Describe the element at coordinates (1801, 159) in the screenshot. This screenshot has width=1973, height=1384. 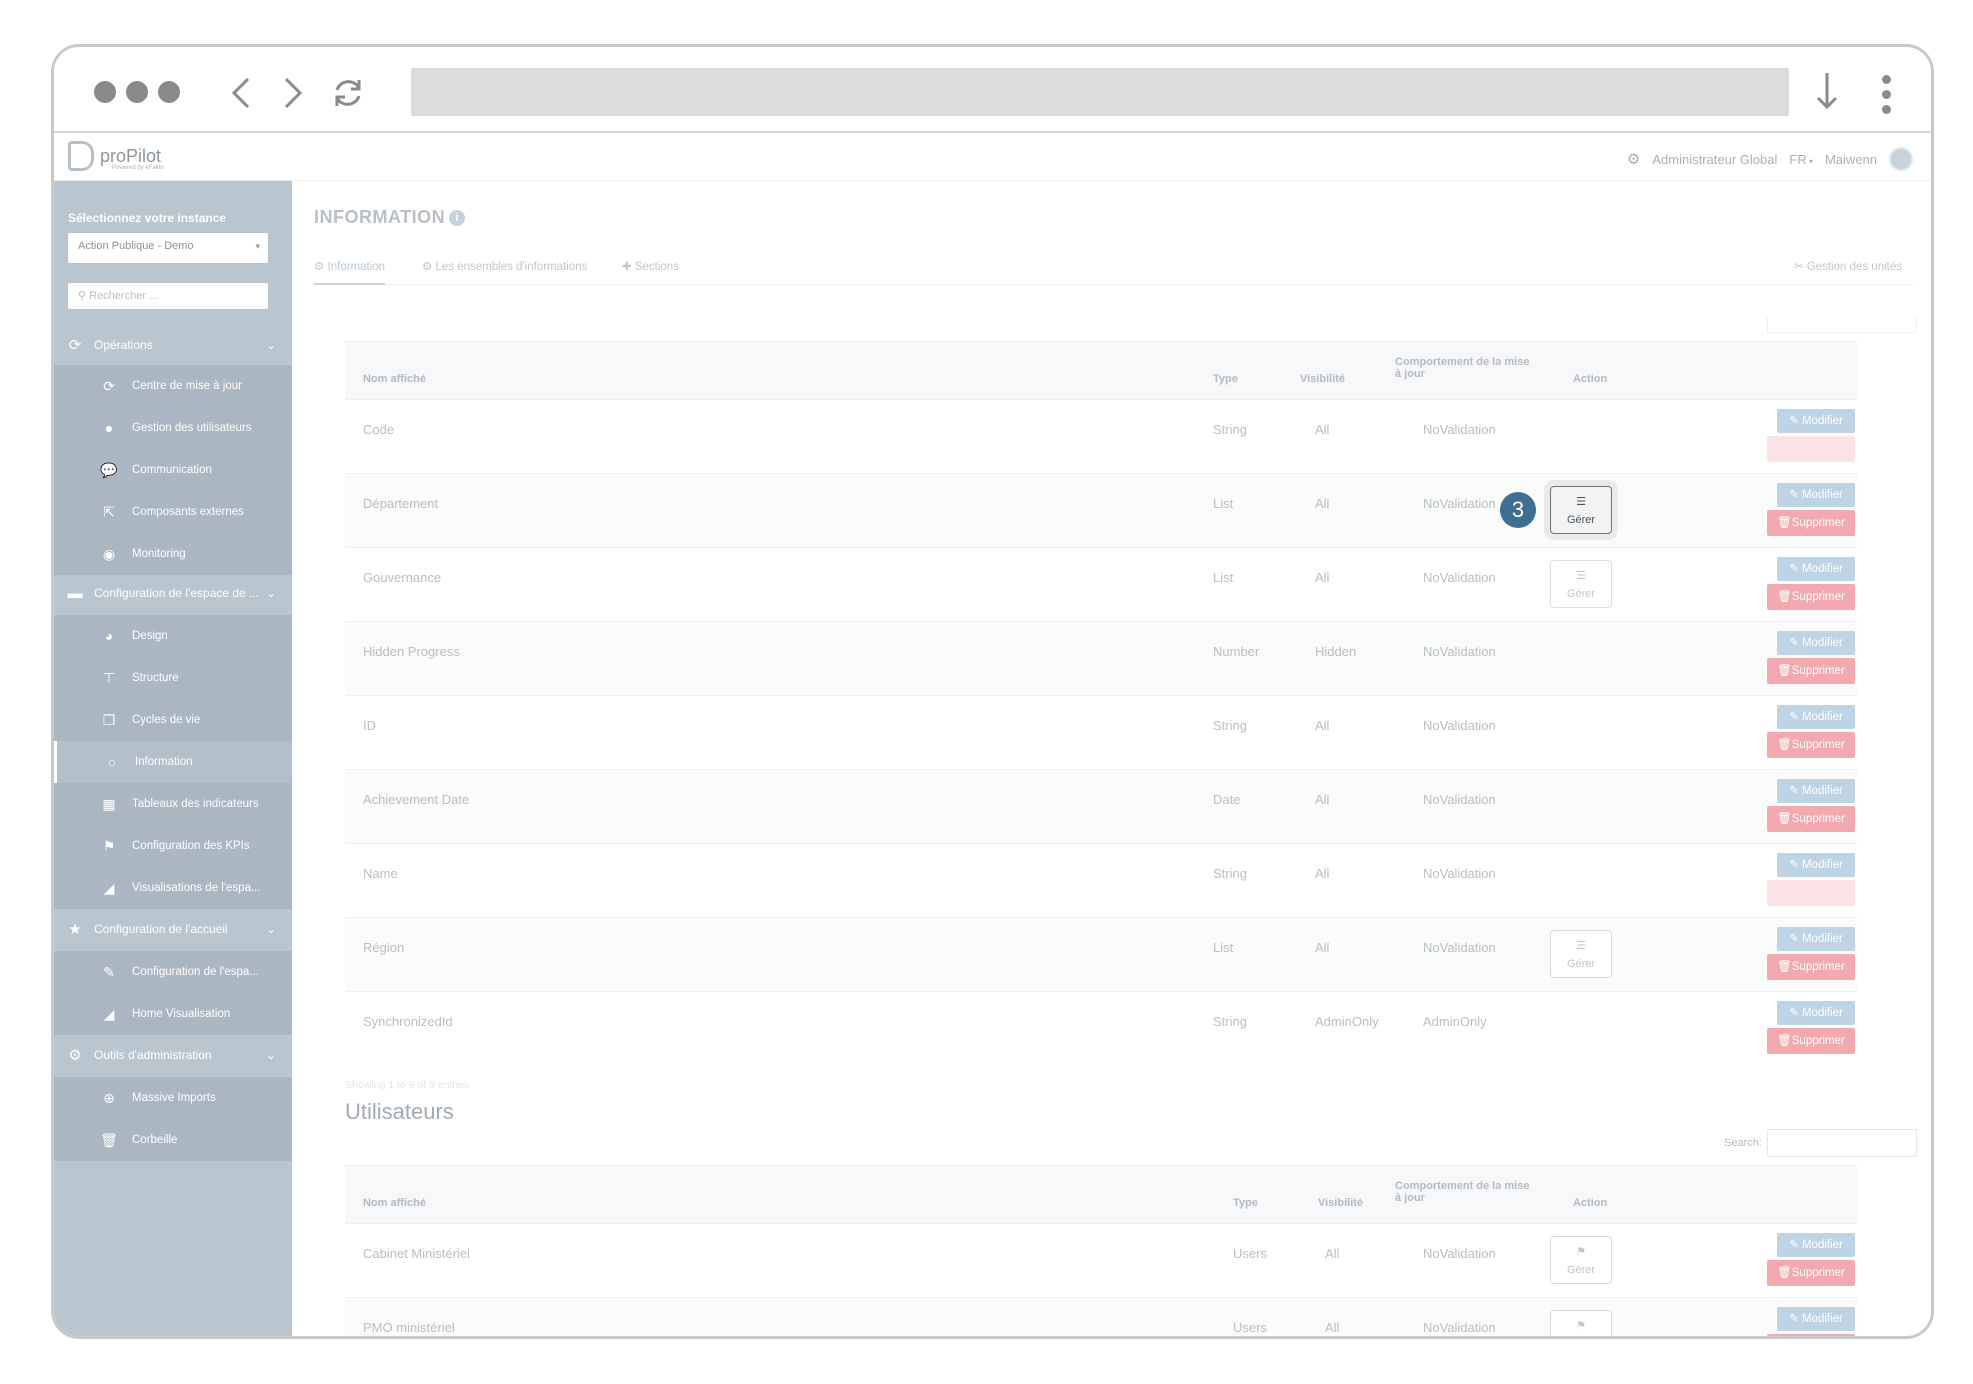
I see `language-selector: FR ▾` at that location.